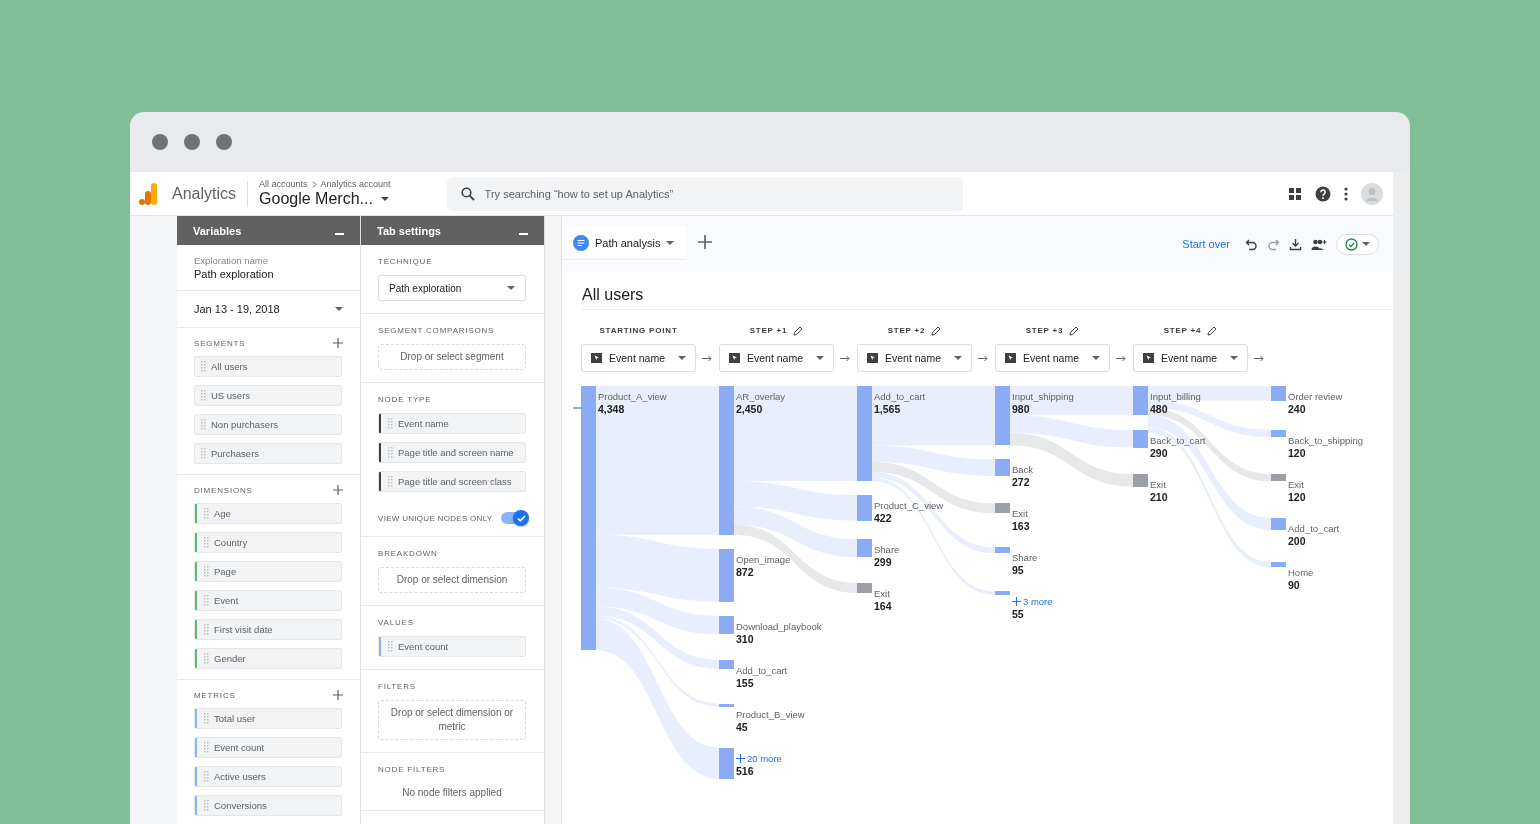 This screenshot has height=824, width=1540. What do you see at coordinates (268, 571) in the screenshot?
I see `chip: Page` at bounding box center [268, 571].